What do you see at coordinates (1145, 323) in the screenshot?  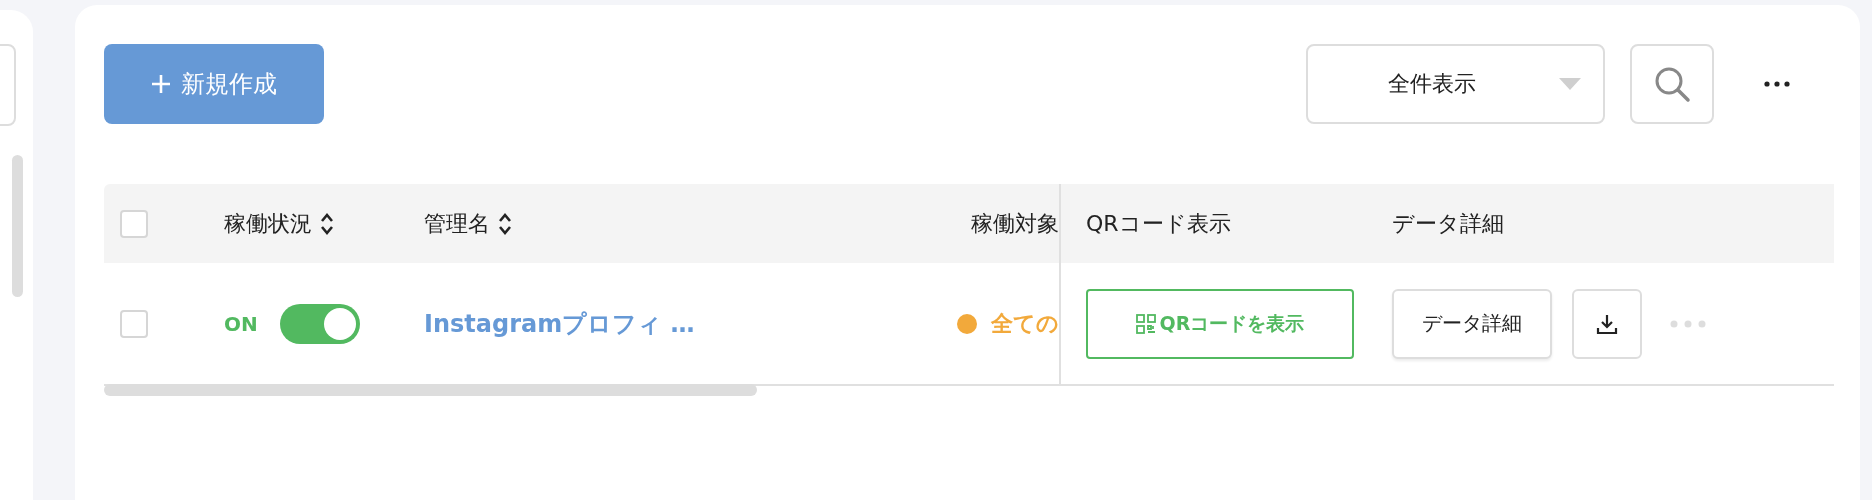 I see `qr-code-icon` at bounding box center [1145, 323].